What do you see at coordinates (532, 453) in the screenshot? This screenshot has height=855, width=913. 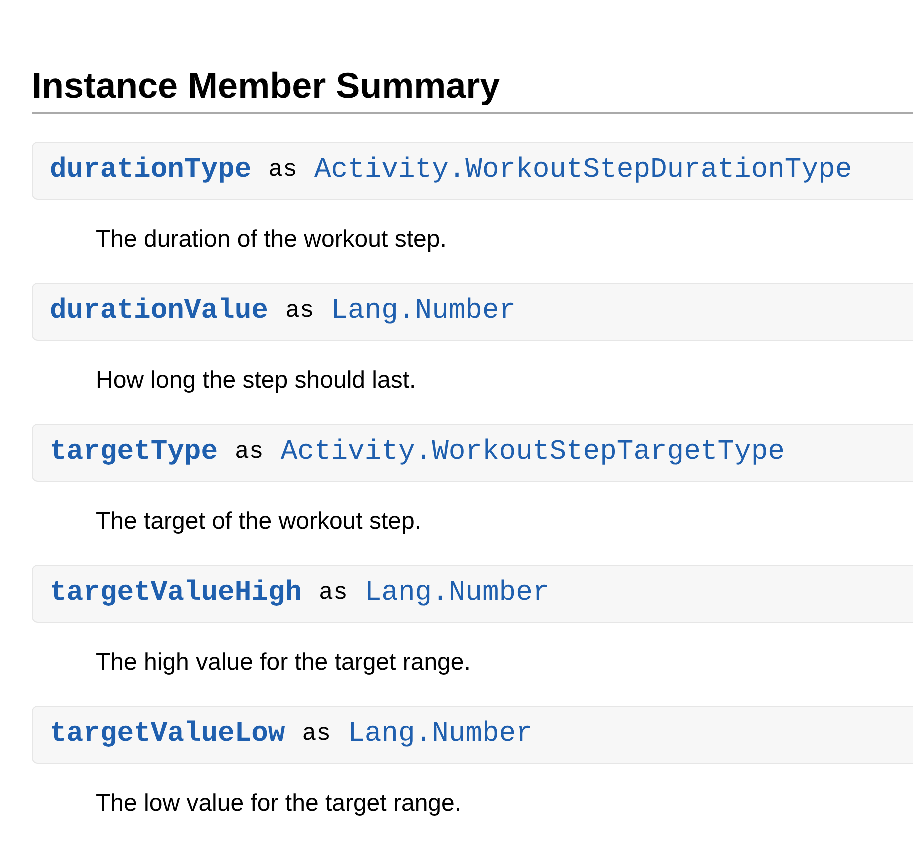 I see `type-link: Activity.WorkoutStepTargetType` at bounding box center [532, 453].